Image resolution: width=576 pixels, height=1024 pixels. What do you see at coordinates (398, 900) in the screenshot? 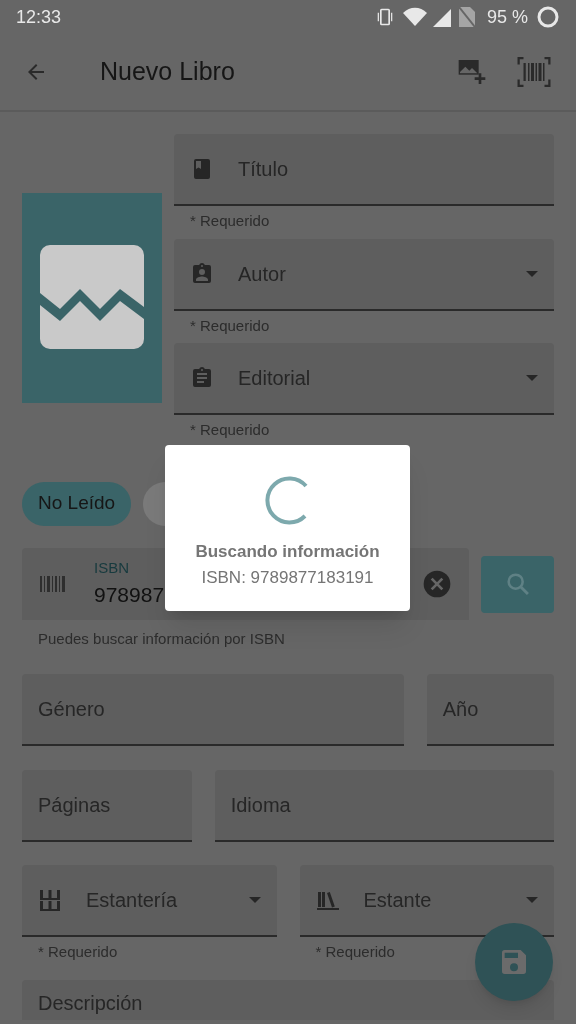
I see `field-label: Estante` at bounding box center [398, 900].